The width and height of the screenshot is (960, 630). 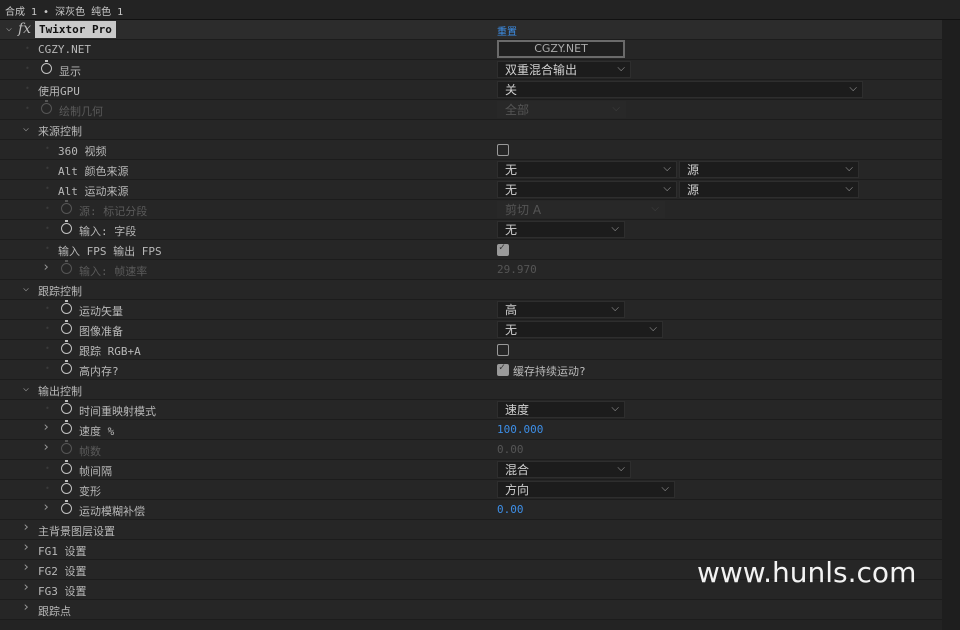 I want to click on property-row: › 输入: 帧速率 29.970, so click(x=471, y=270).